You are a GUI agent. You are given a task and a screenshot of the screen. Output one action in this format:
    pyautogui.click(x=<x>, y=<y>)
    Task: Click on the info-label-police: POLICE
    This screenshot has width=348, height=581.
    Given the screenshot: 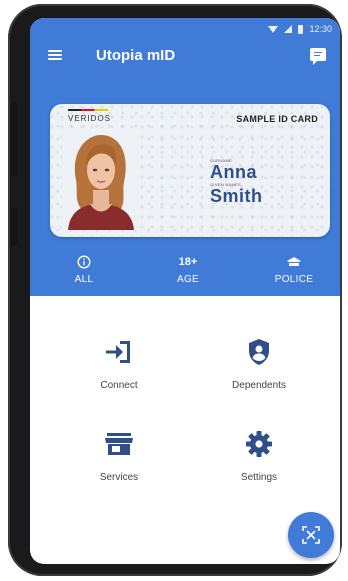 What is the action you would take?
    pyautogui.click(x=294, y=279)
    